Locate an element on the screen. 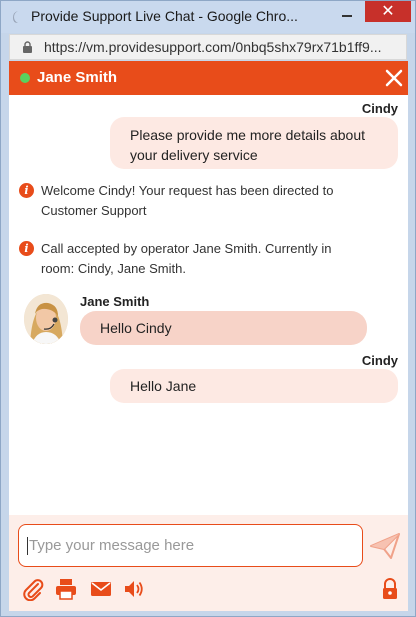 The width and height of the screenshot is (416, 617). message-input: Type your message here is located at coordinates (190, 545).